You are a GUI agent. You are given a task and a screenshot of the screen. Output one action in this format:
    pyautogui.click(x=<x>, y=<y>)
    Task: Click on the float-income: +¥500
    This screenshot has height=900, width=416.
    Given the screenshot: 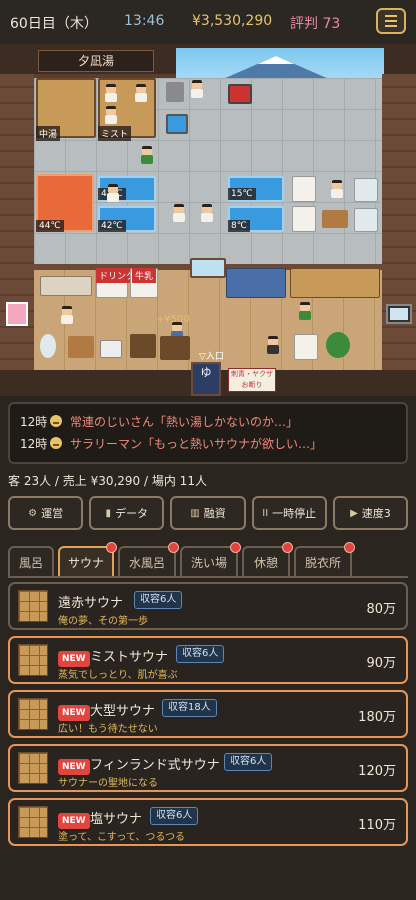 What is the action you would take?
    pyautogui.click(x=173, y=319)
    